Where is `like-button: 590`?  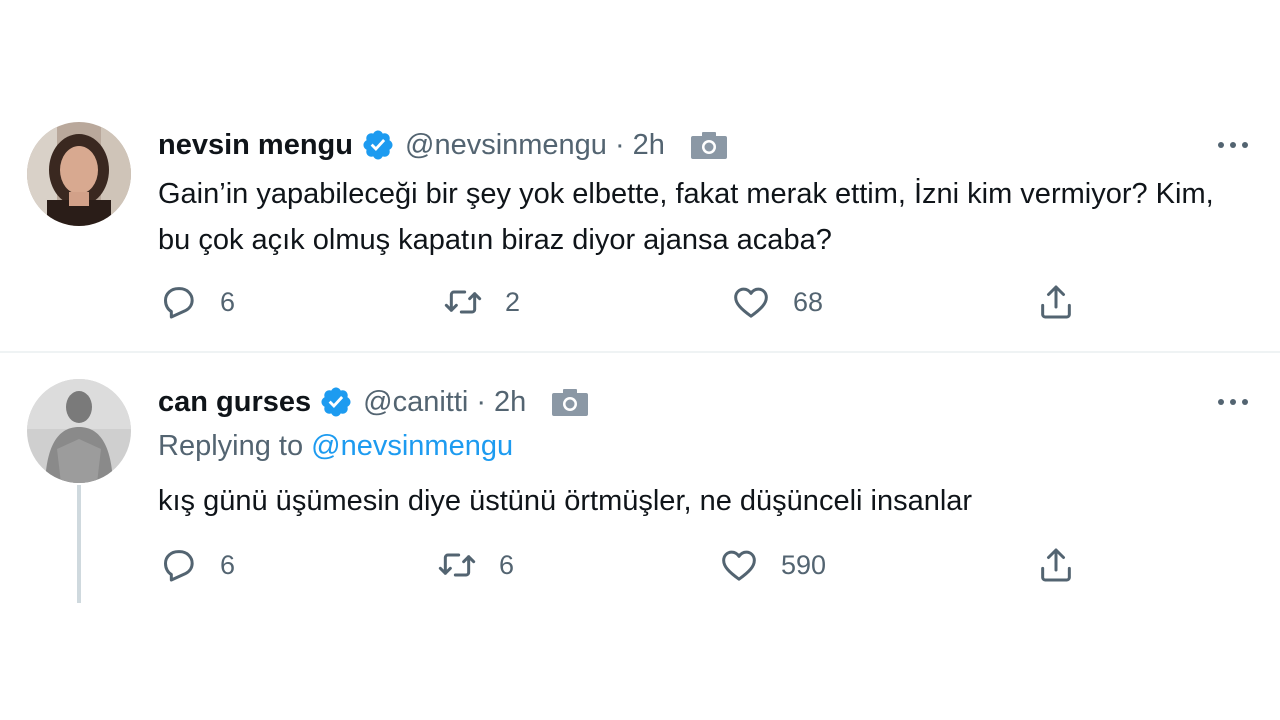 like-button: 590 is located at coordinates (772, 565).